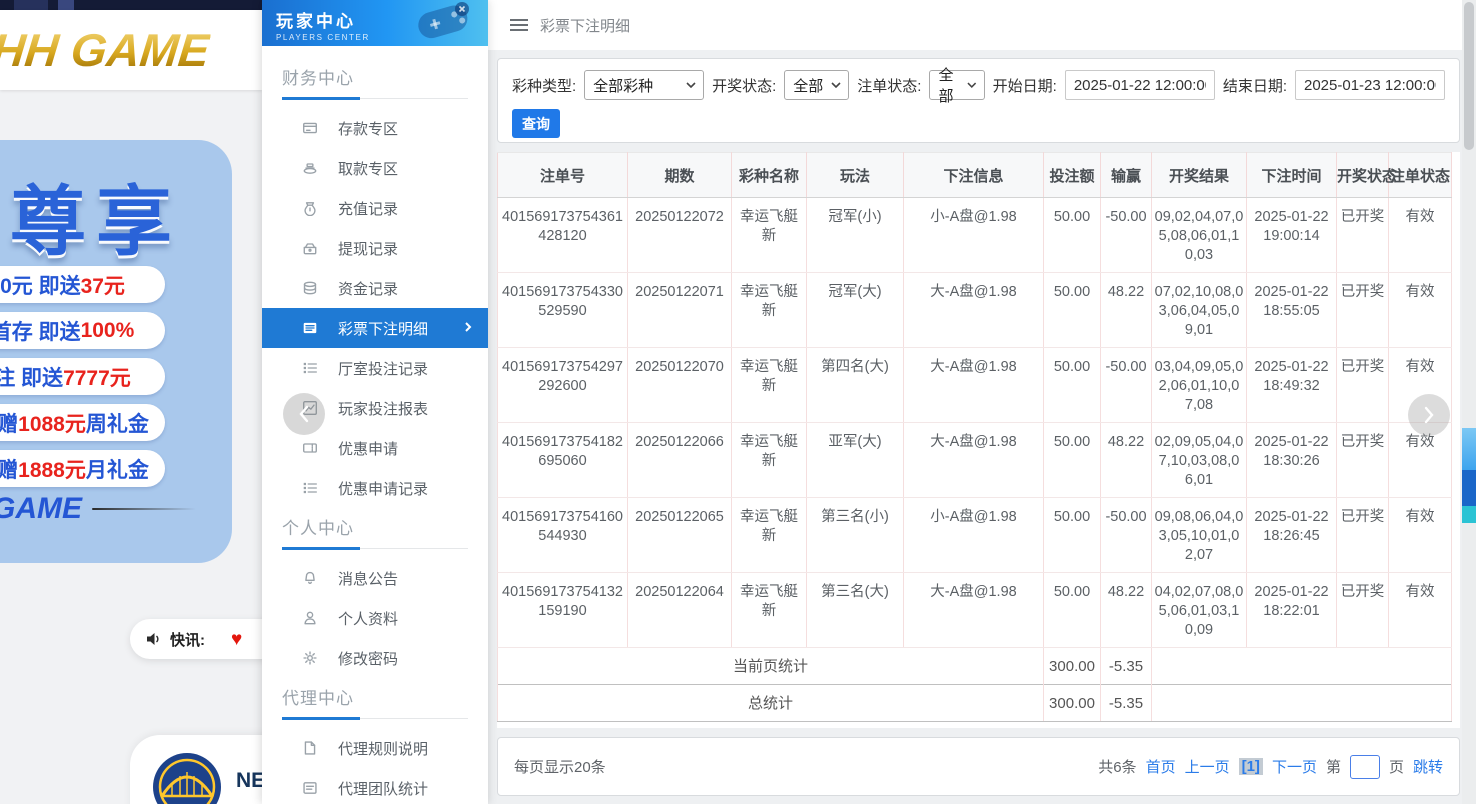 The height and width of the screenshot is (804, 1476). What do you see at coordinates (1469, 402) in the screenshot?
I see `page-scrollbar` at bounding box center [1469, 402].